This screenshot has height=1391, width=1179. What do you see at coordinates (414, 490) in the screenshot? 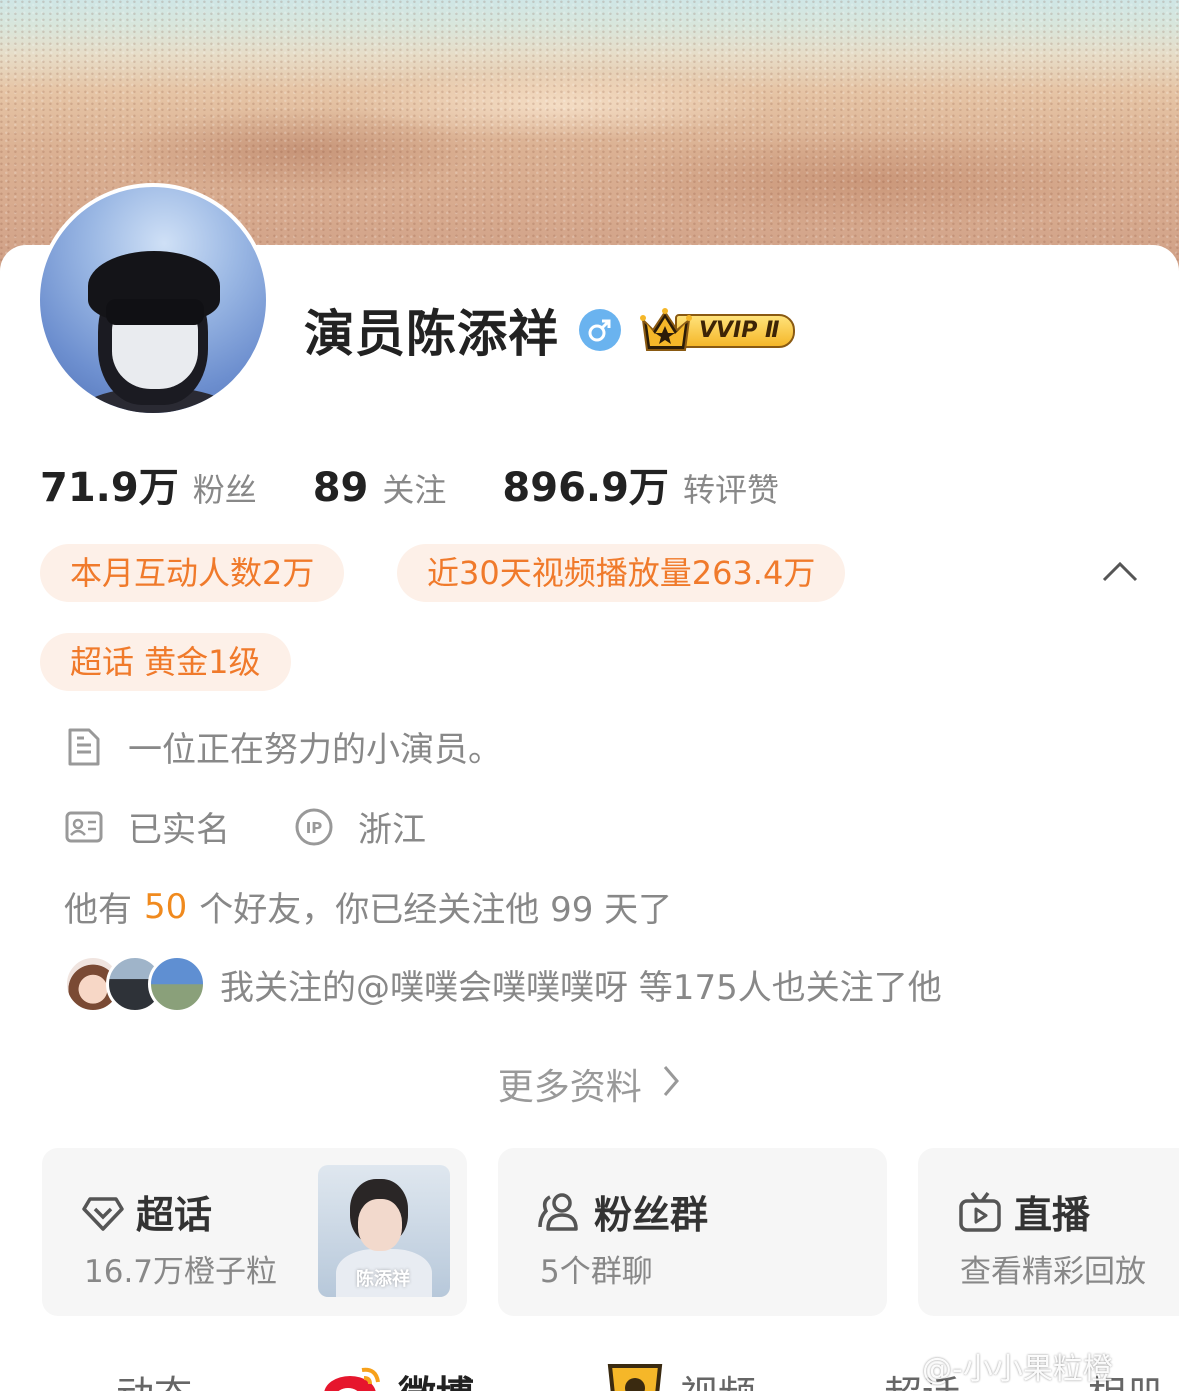
I see `following-label: 关注` at bounding box center [414, 490].